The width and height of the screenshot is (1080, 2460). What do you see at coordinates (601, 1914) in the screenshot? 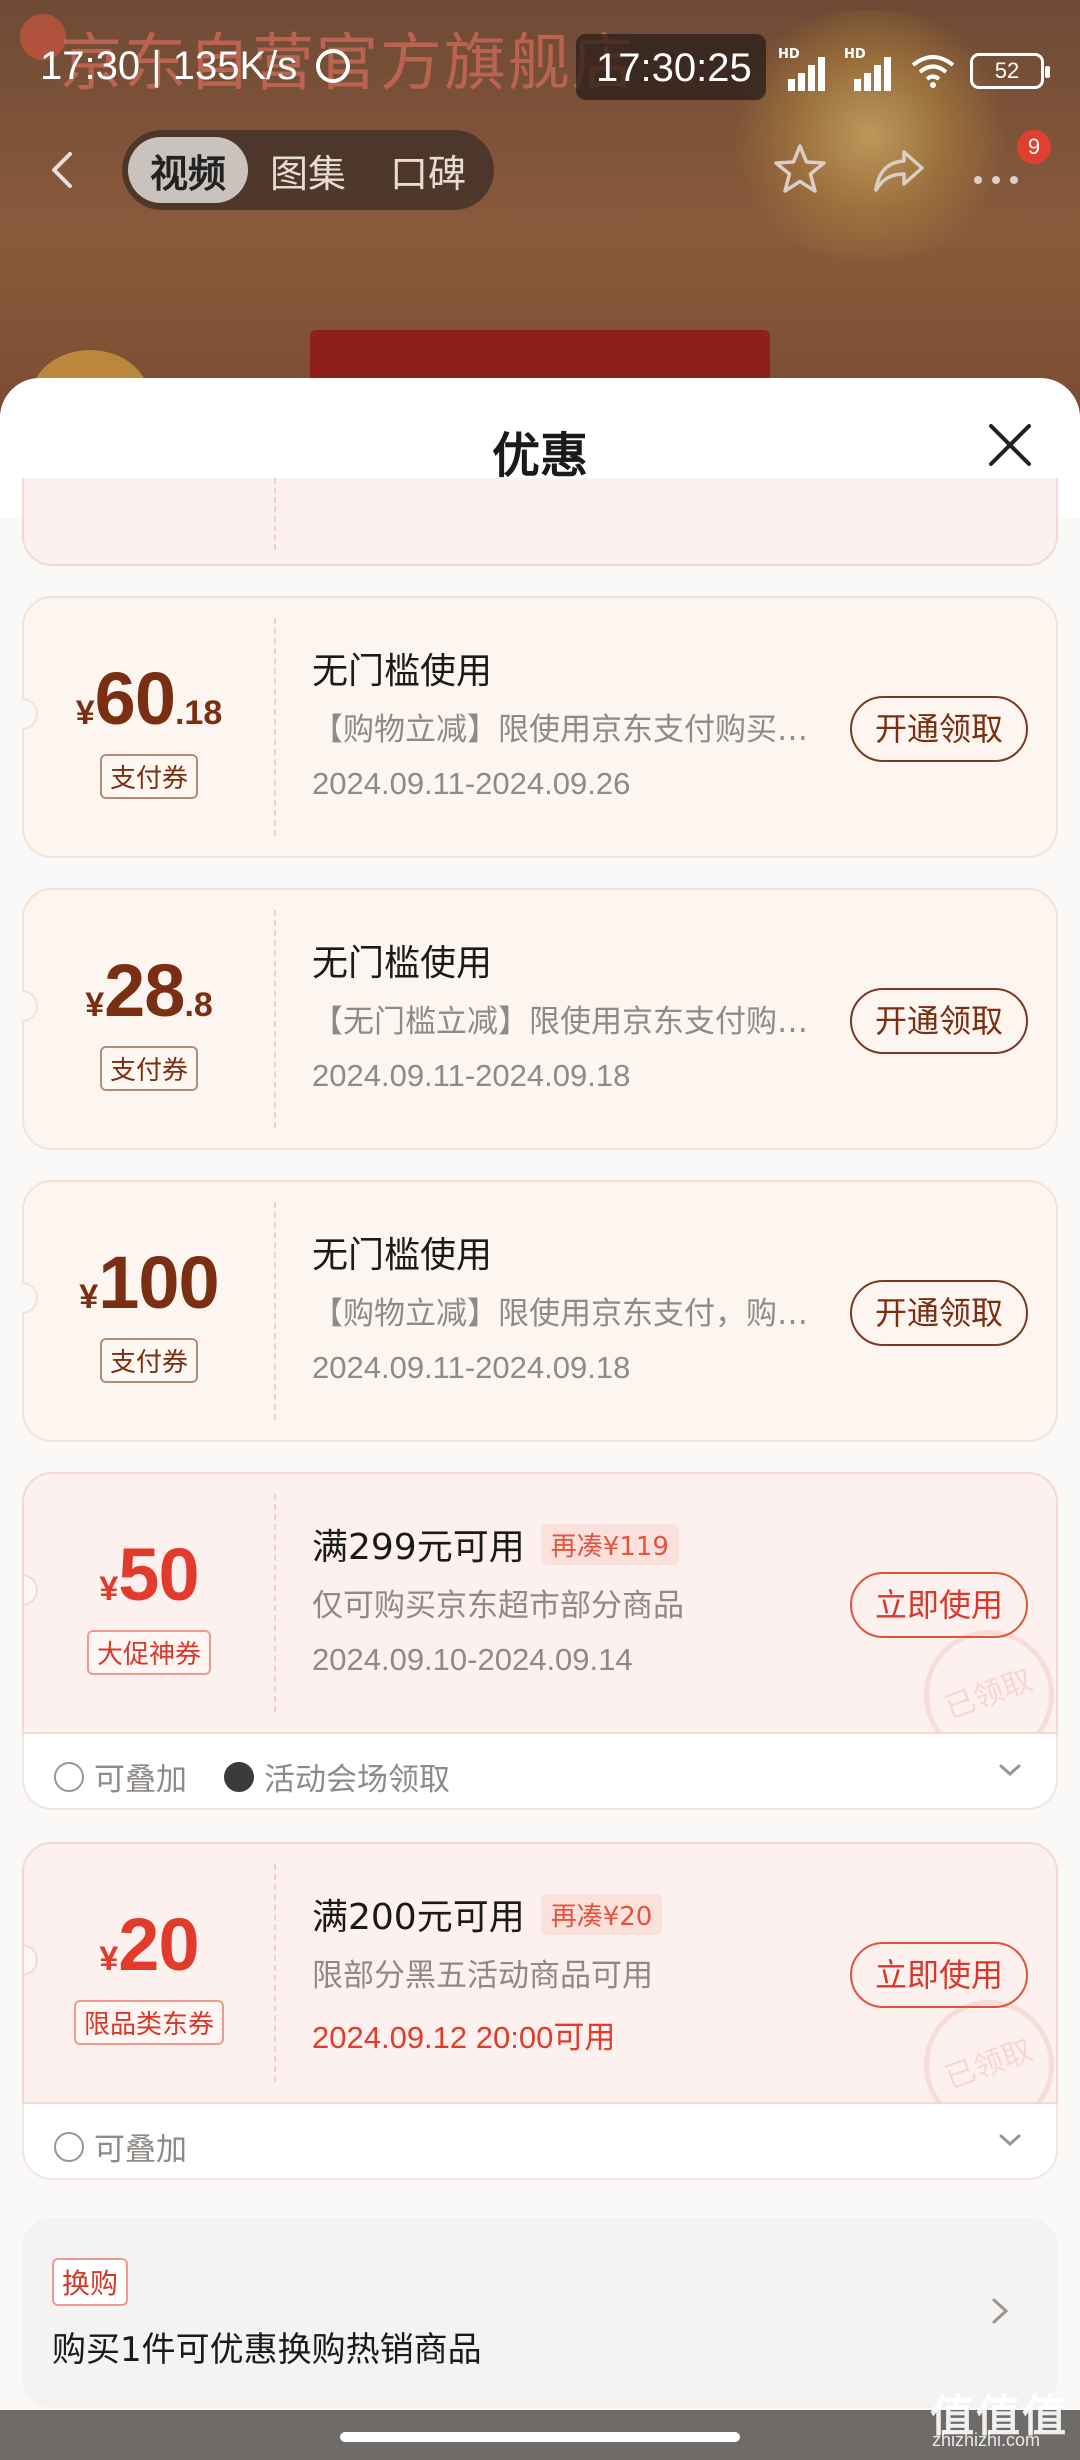
I see `add-more-pill: 再凑¥20` at bounding box center [601, 1914].